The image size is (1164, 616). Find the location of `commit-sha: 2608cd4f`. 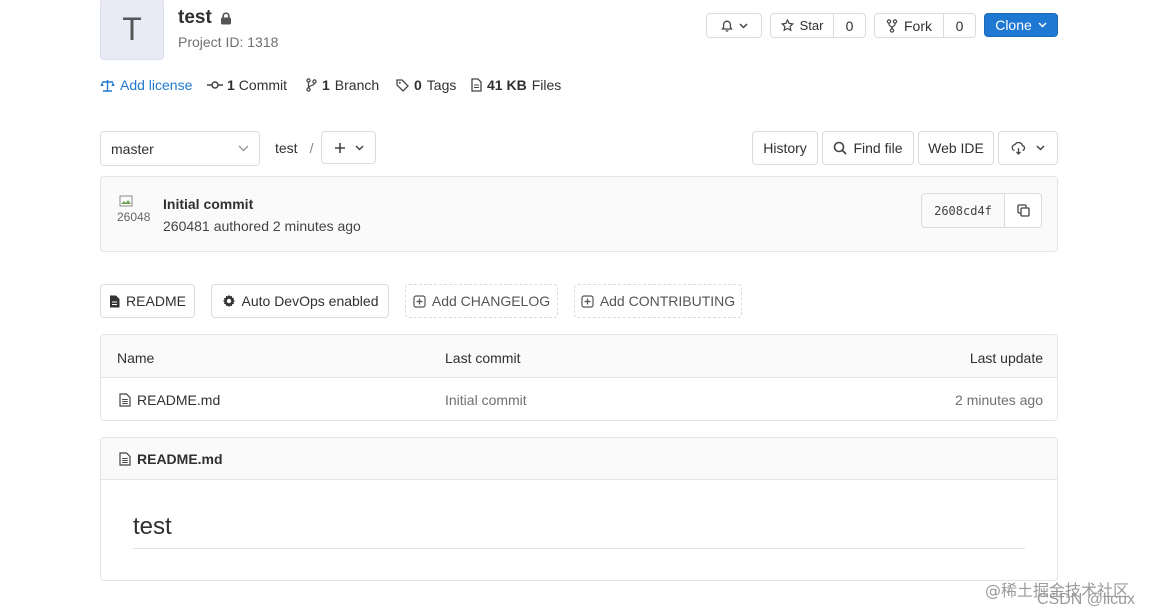

commit-sha: 2608cd4f is located at coordinates (963, 210).